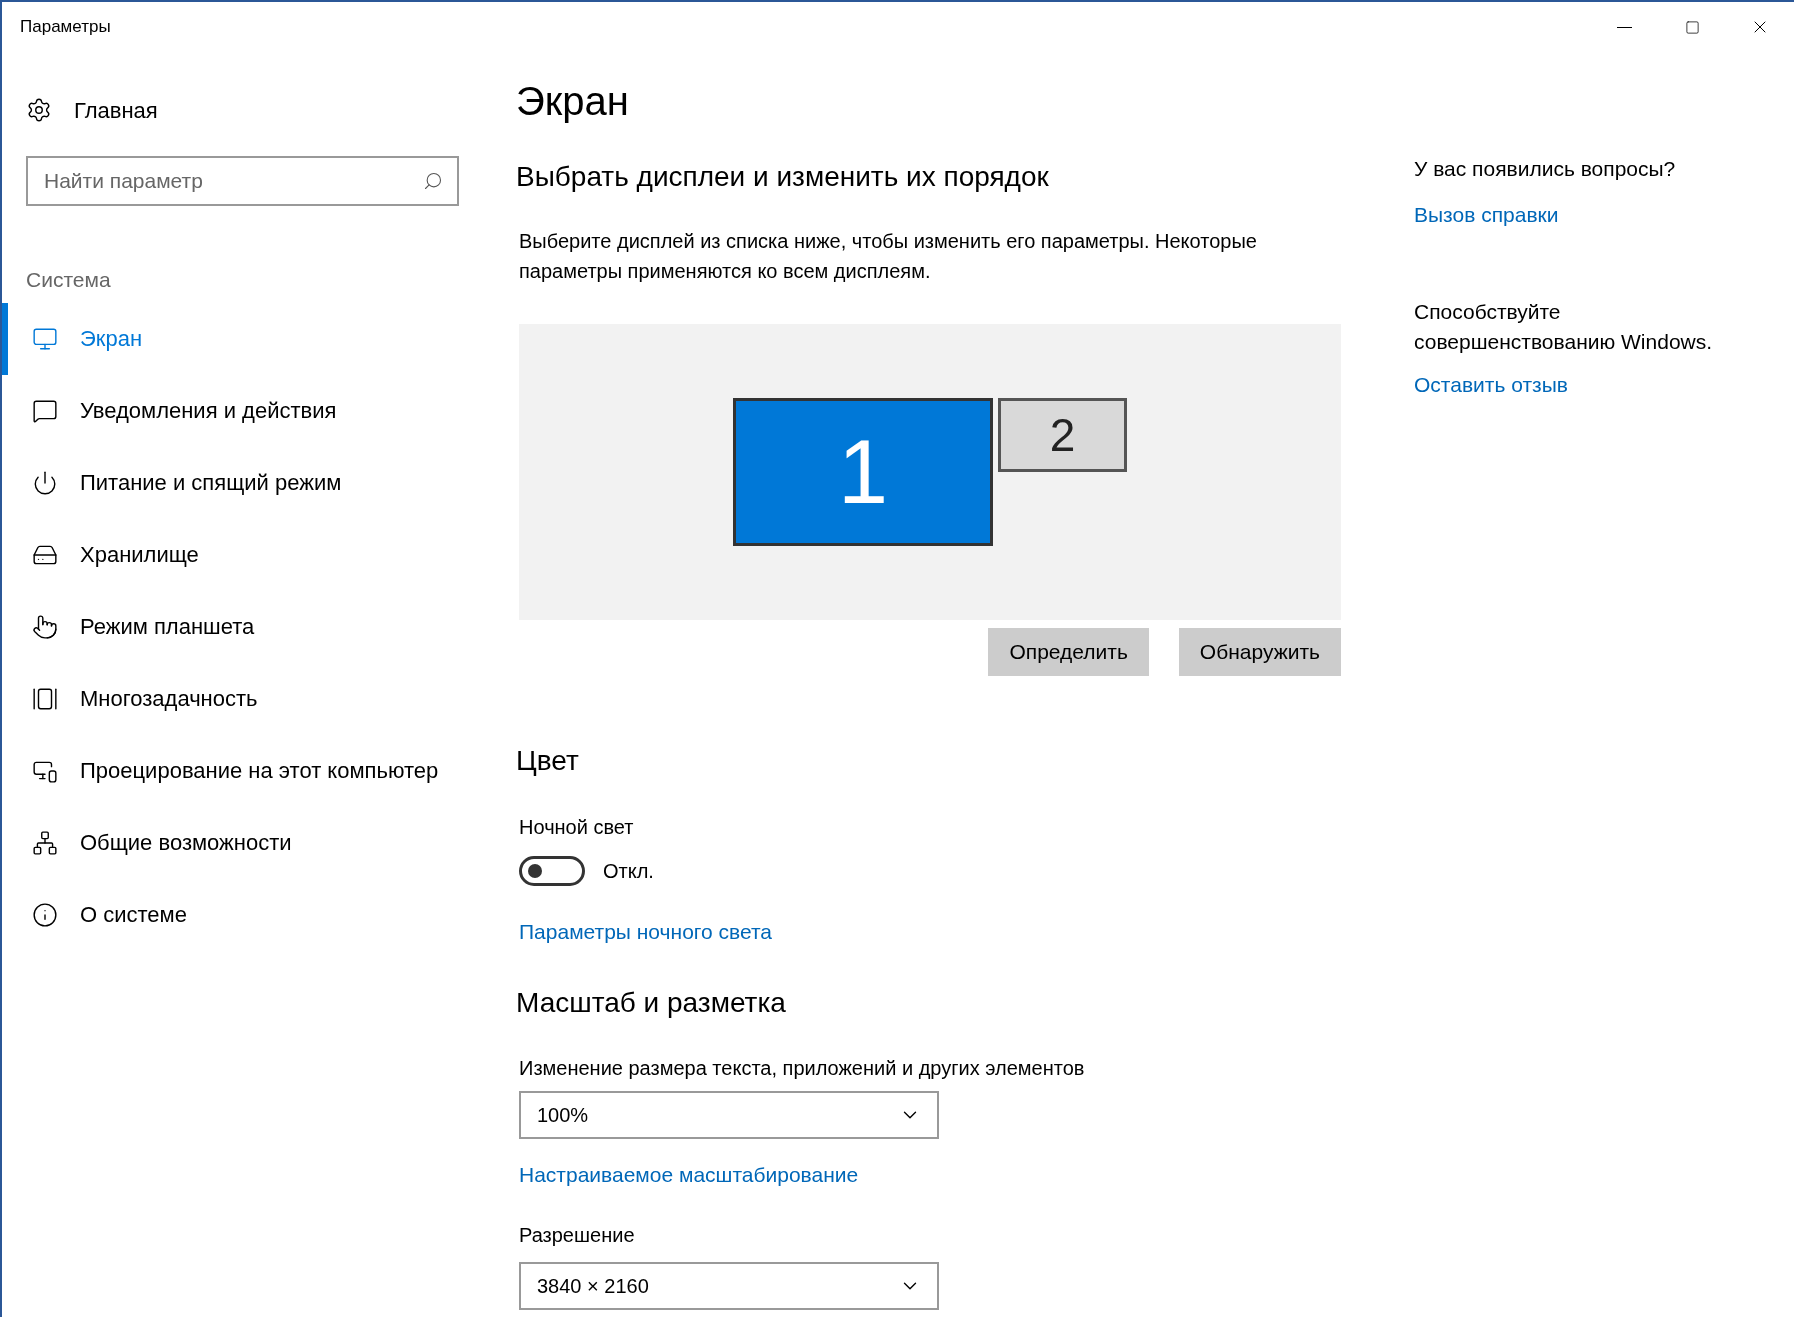  Describe the element at coordinates (248, 914) in the screenshot. I see `sidebar-item: О системе` at that location.